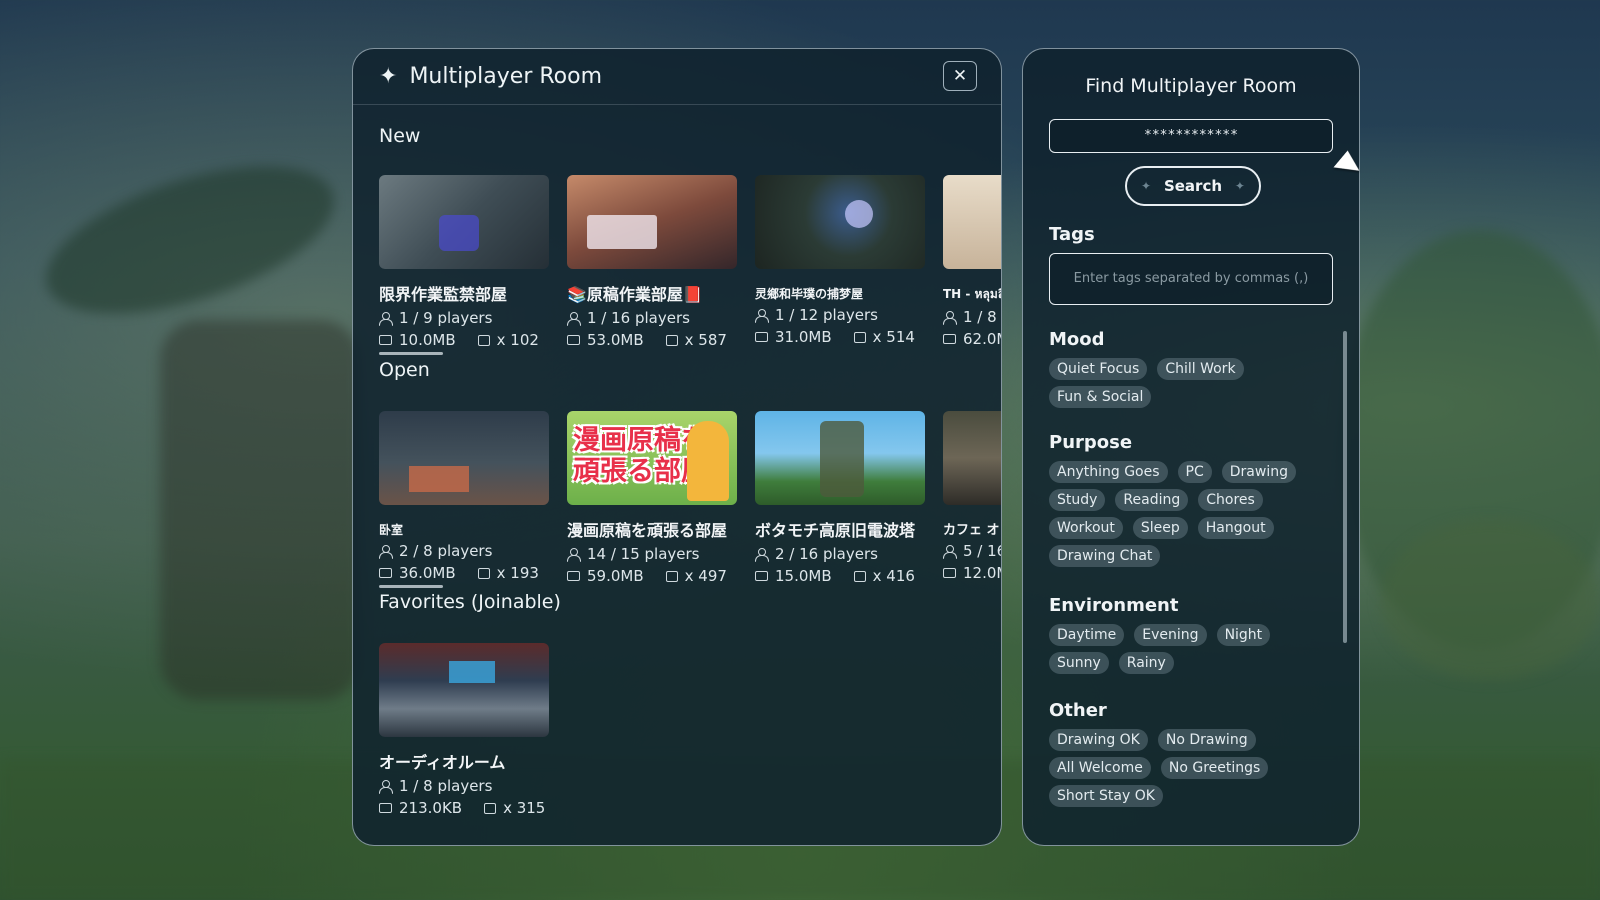 This screenshot has width=1600, height=900. What do you see at coordinates (647, 530) in the screenshot?
I see `room-name: 漫画原稿を頑張る部屋` at bounding box center [647, 530].